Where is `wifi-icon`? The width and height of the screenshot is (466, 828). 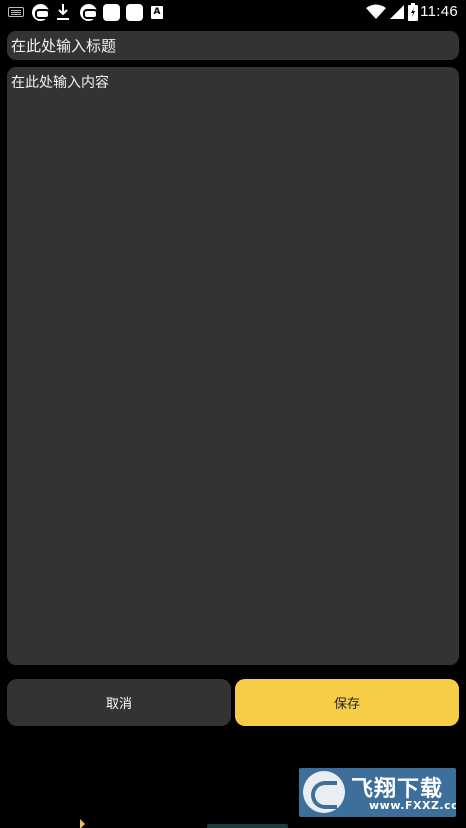 wifi-icon is located at coordinates (376, 11).